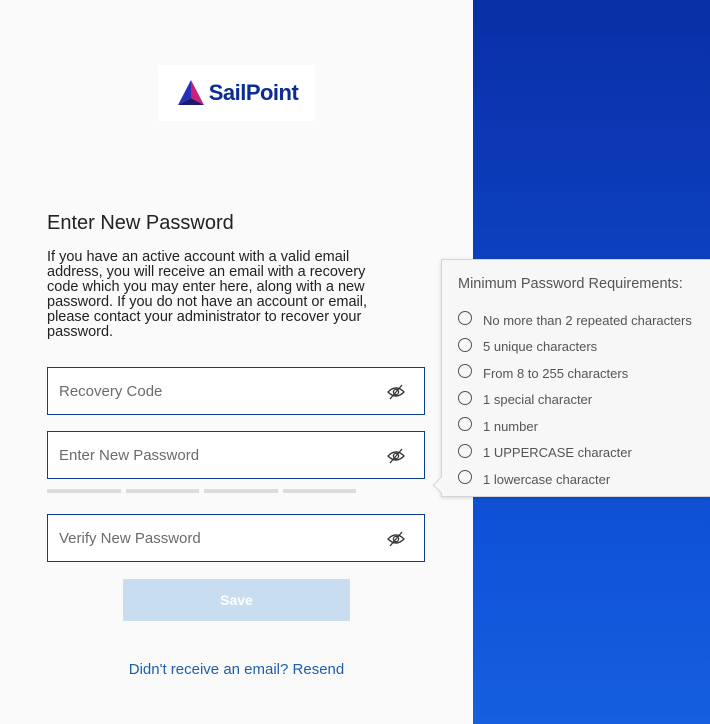 The height and width of the screenshot is (724, 710). Describe the element at coordinates (570, 284) in the screenshot. I see `requirements-title: Minimum Password Requirements:` at that location.